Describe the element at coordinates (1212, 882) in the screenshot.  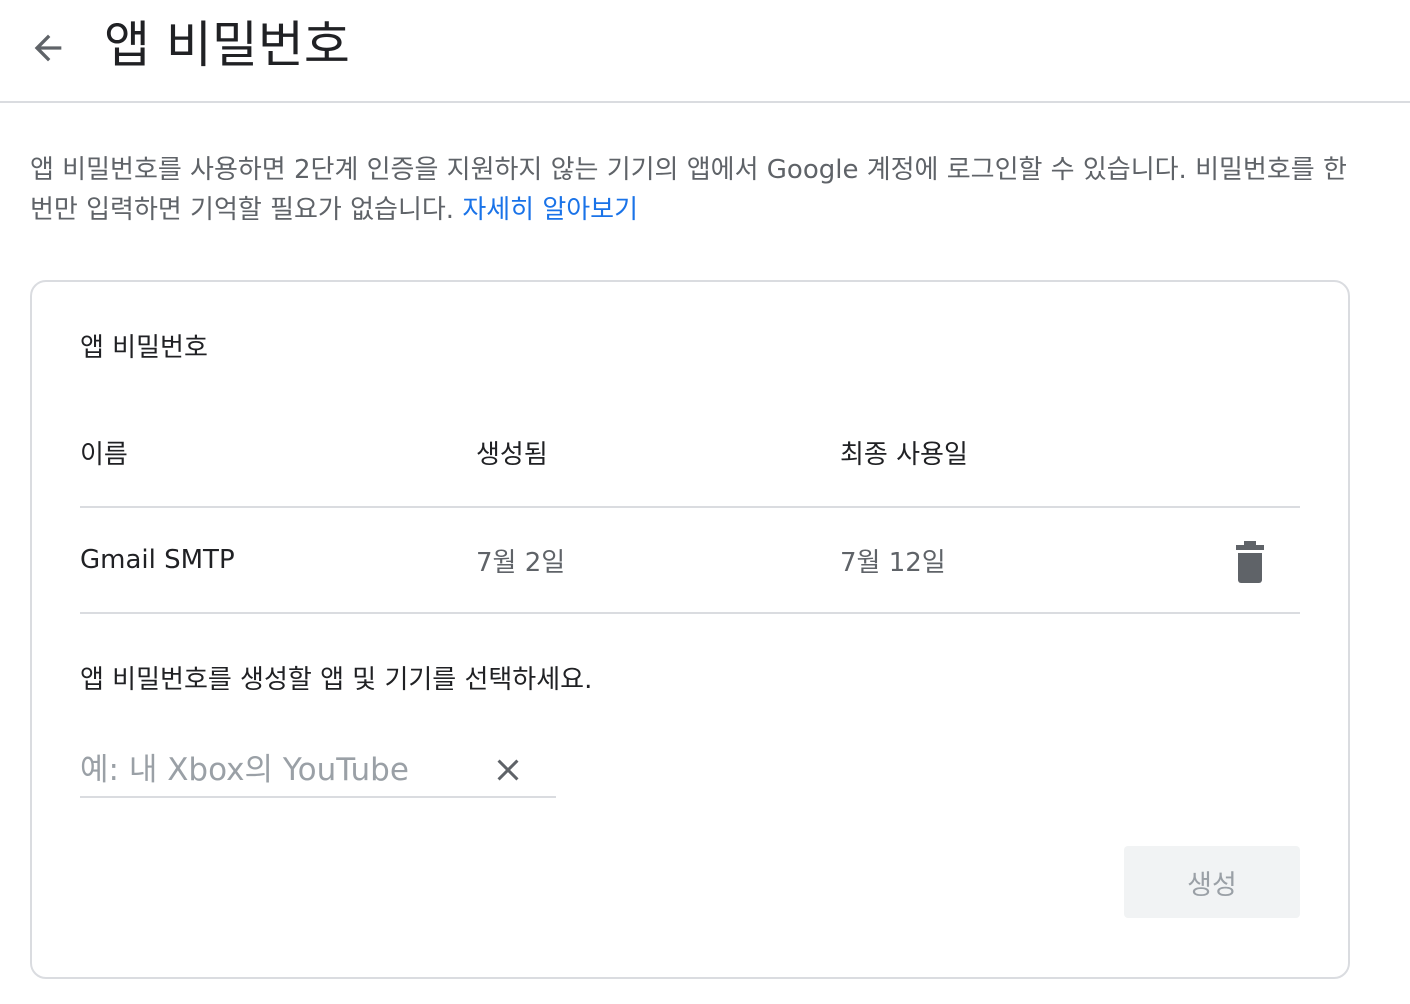
I see `generate-button: 생성` at that location.